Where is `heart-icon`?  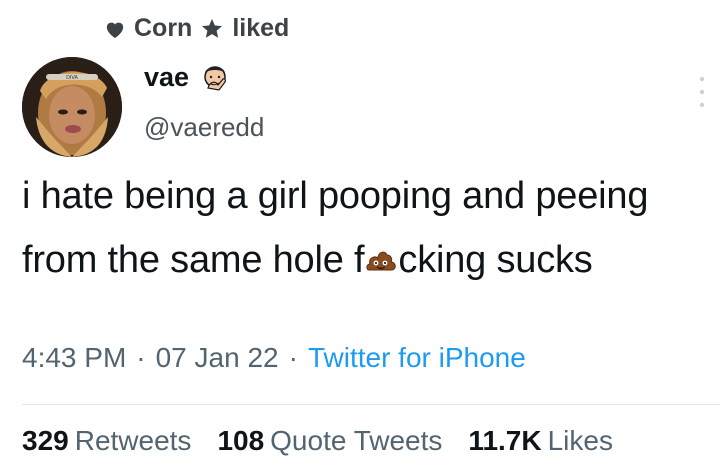
heart-icon is located at coordinates (115, 30).